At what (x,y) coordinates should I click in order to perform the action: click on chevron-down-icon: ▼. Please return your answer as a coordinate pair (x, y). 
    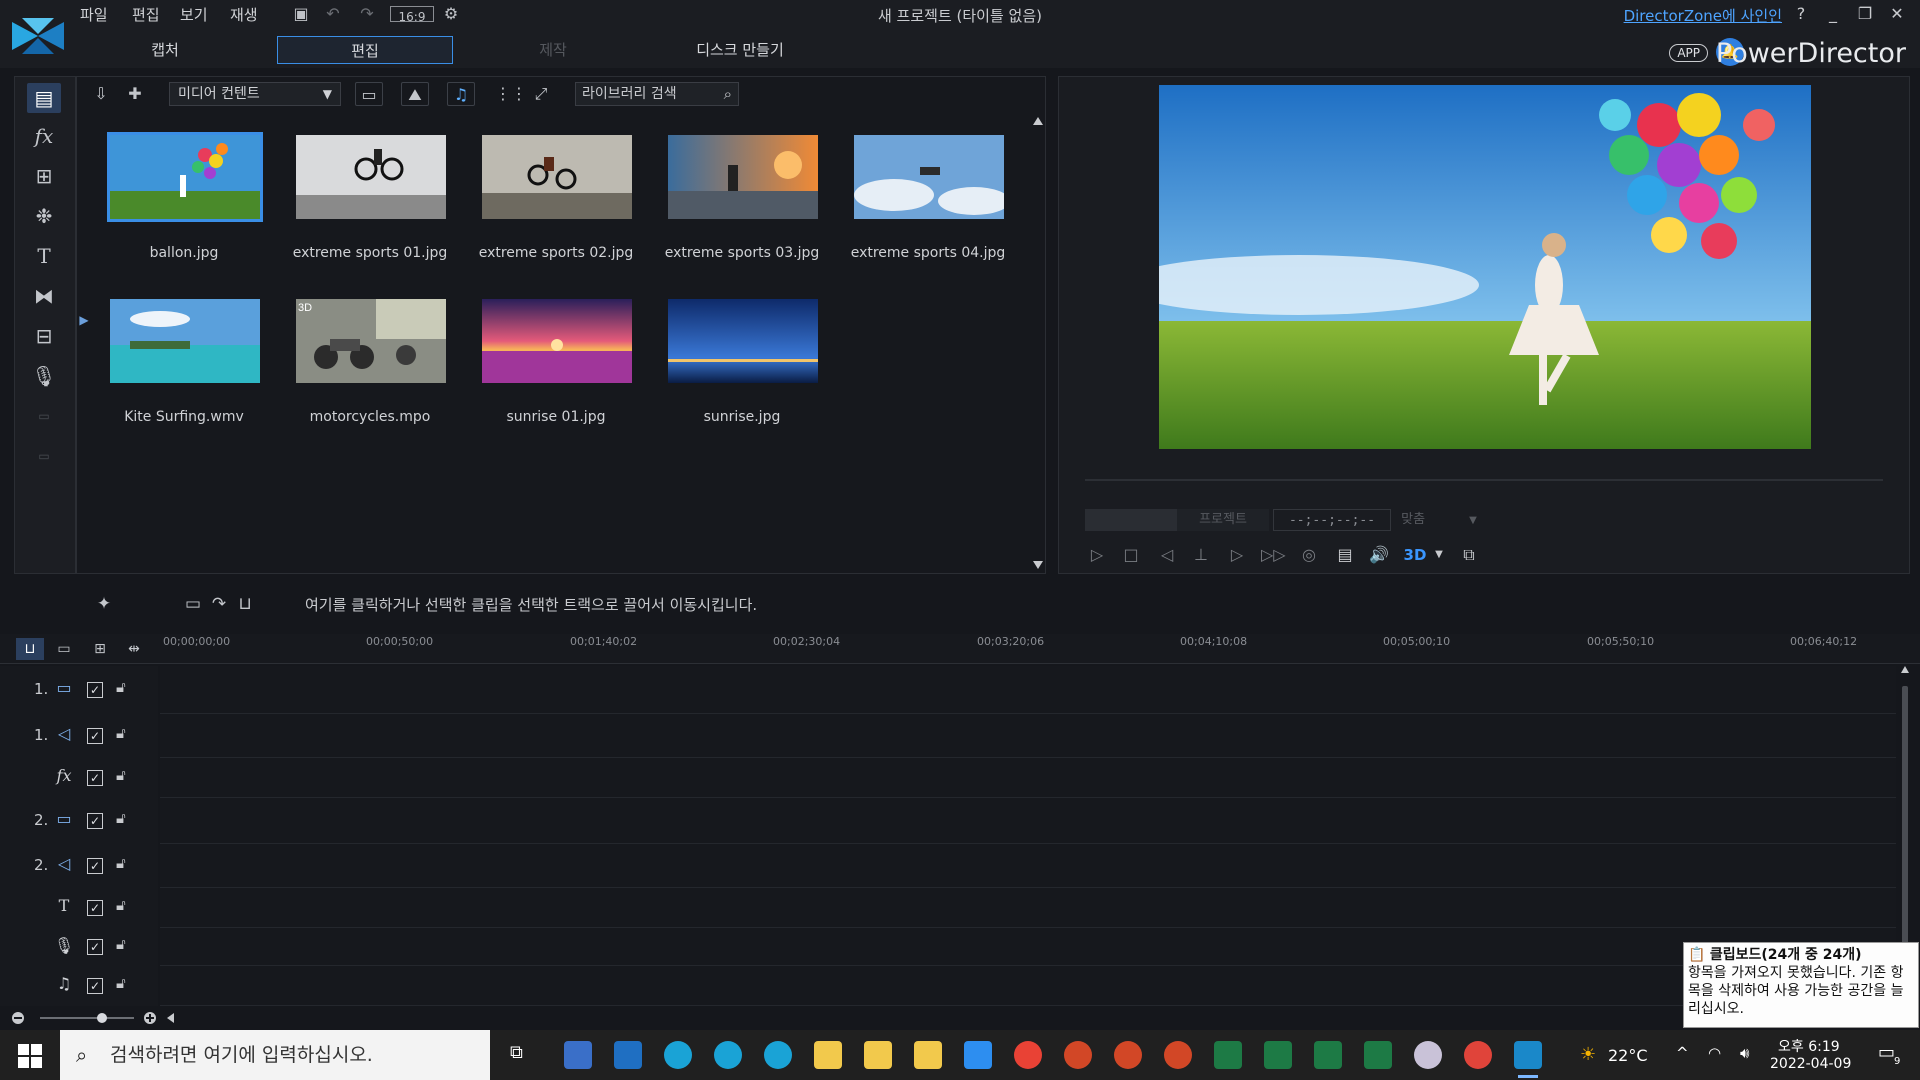
    Looking at the image, I should click on (1439, 555).